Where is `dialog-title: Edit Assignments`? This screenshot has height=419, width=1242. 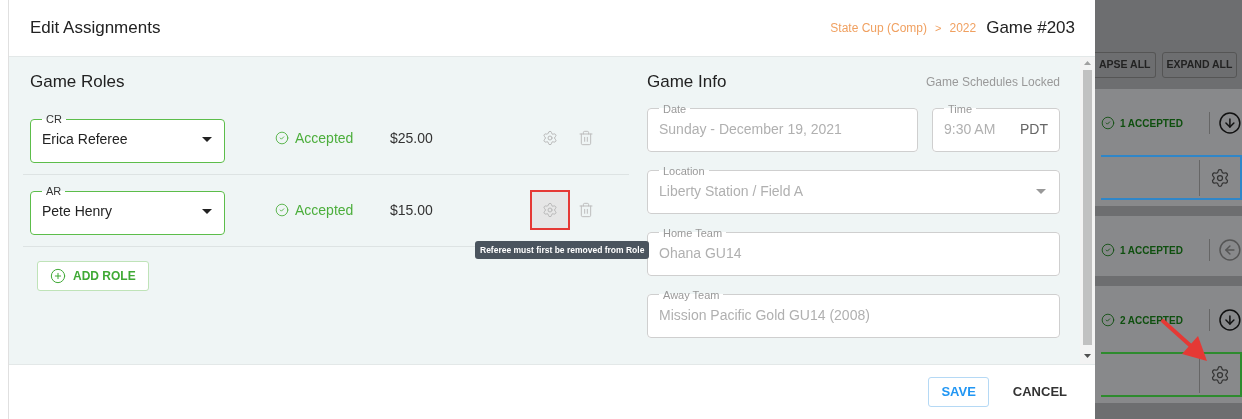
dialog-title: Edit Assignments is located at coordinates (95, 28).